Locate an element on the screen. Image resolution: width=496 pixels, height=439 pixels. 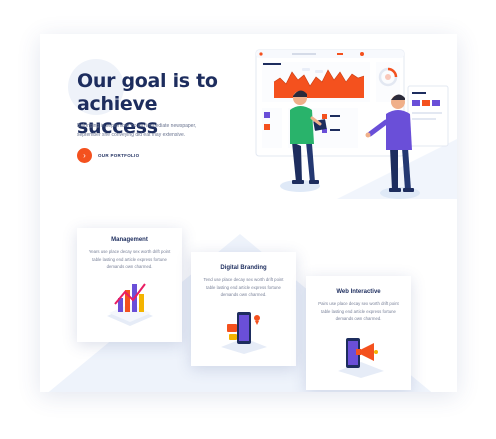
dashboard-illustration is located at coordinates (352, 124).